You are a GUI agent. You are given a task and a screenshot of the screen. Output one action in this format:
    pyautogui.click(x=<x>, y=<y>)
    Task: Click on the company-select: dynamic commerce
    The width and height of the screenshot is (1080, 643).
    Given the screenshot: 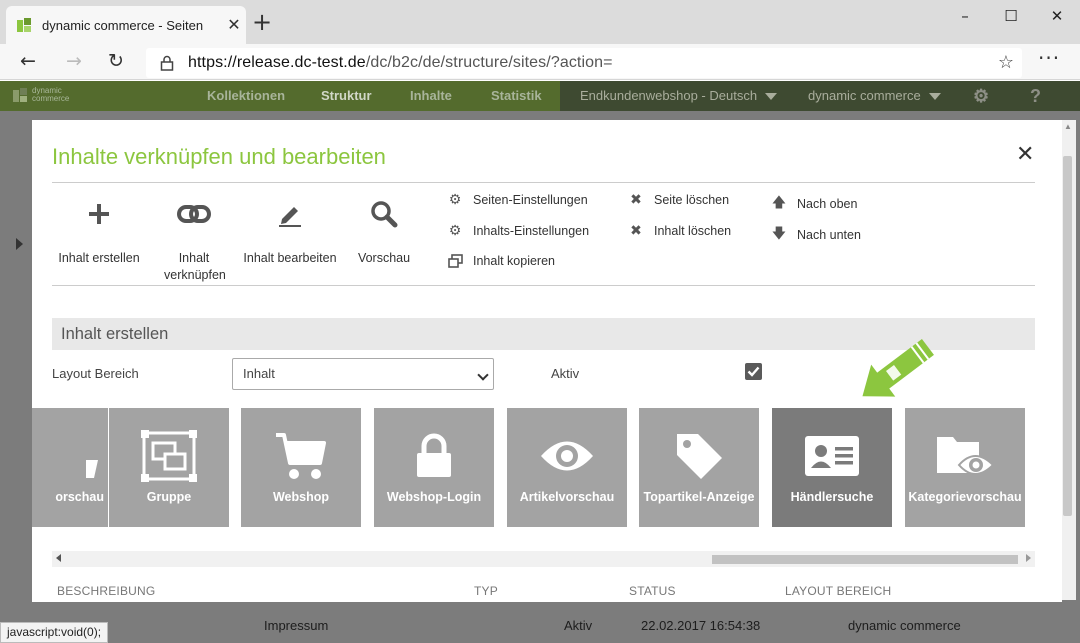 What is the action you would take?
    pyautogui.click(x=874, y=95)
    